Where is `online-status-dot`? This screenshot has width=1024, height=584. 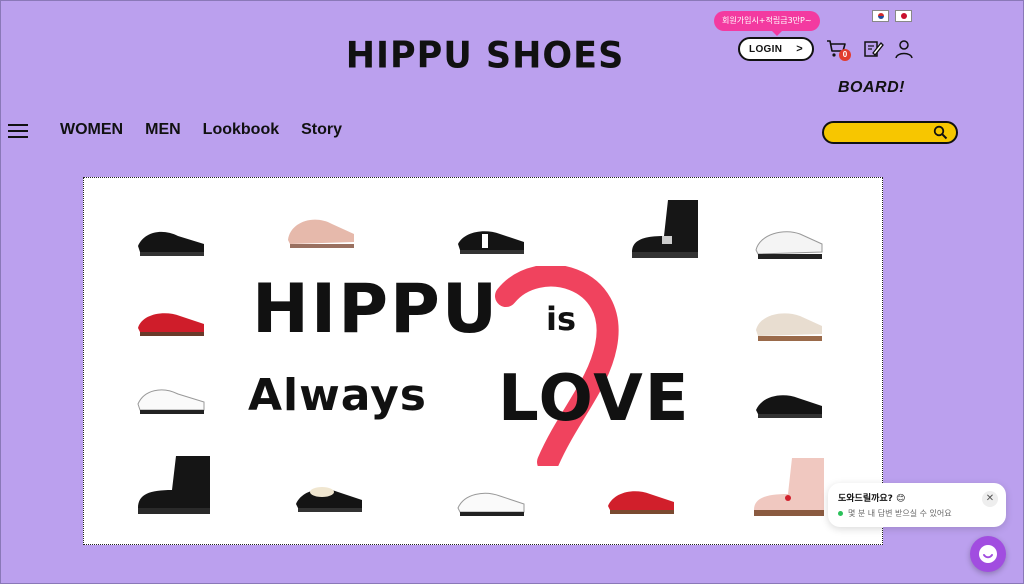 online-status-dot is located at coordinates (840, 513).